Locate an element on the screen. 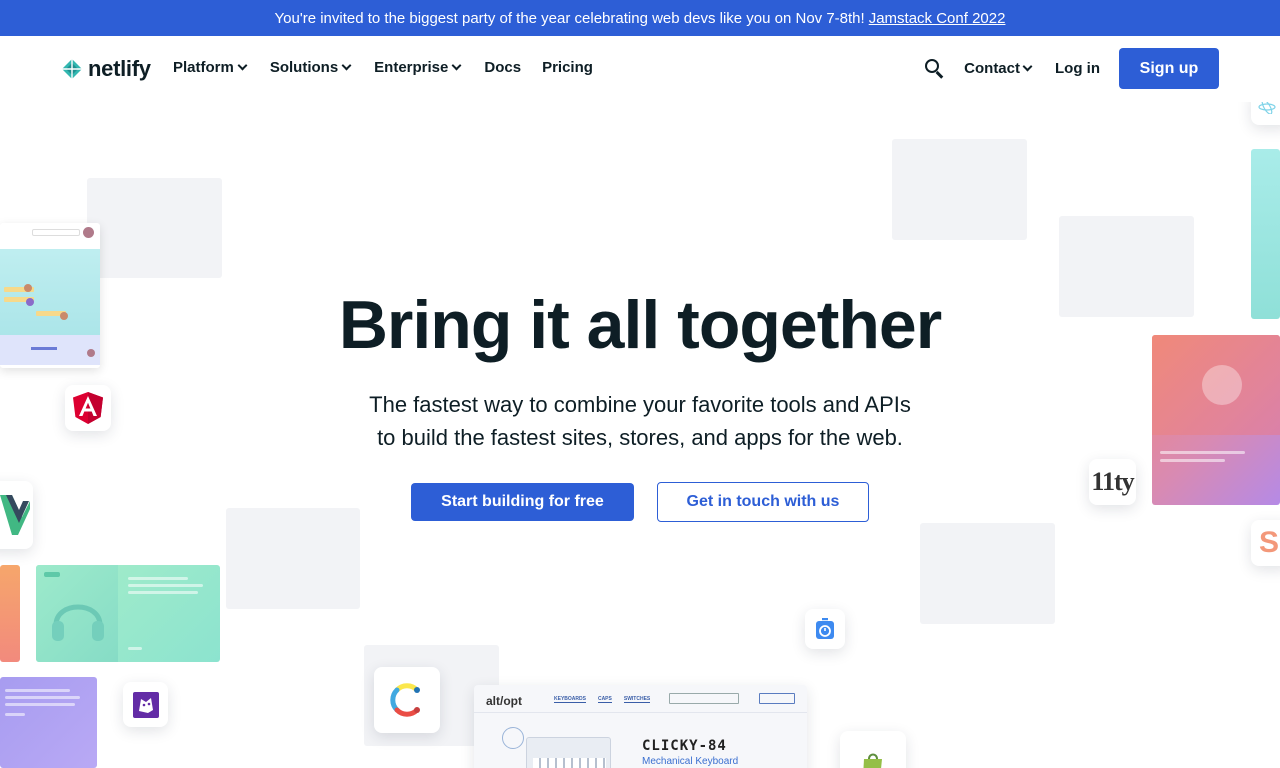 The height and width of the screenshot is (768, 1280). store-product-title: CLICKY-84 is located at coordinates (684, 746).